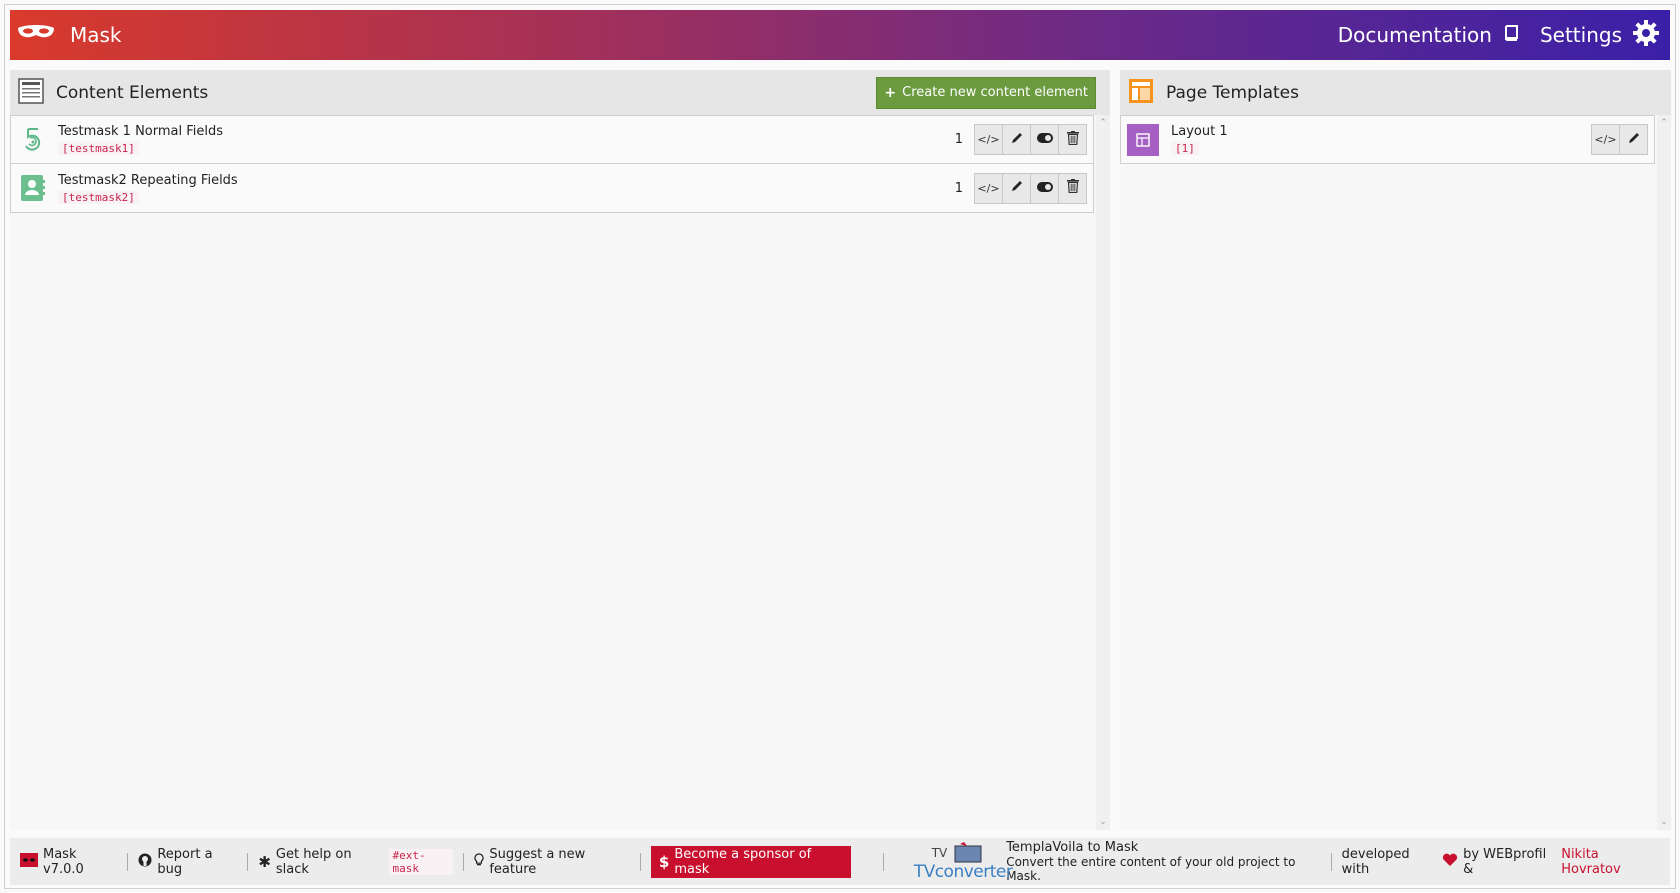  What do you see at coordinates (66, 35) in the screenshot?
I see `brand: Mask` at bounding box center [66, 35].